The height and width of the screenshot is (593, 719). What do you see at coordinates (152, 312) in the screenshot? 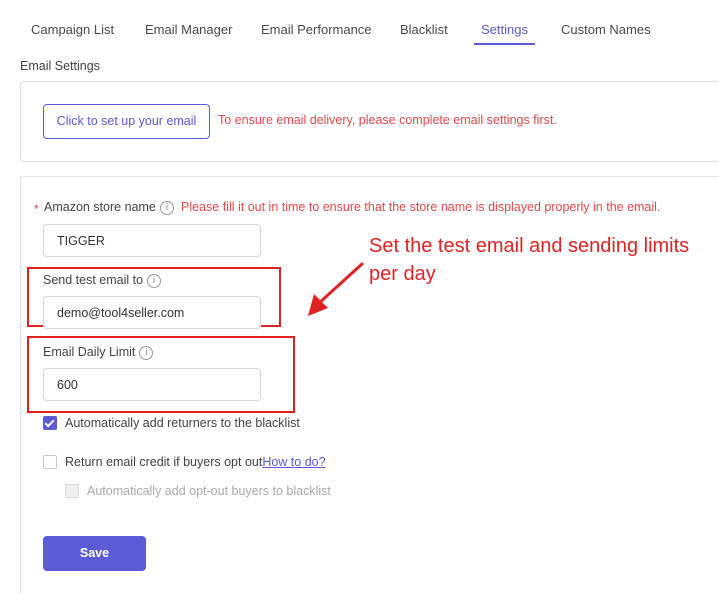
I see `test-email-input` at bounding box center [152, 312].